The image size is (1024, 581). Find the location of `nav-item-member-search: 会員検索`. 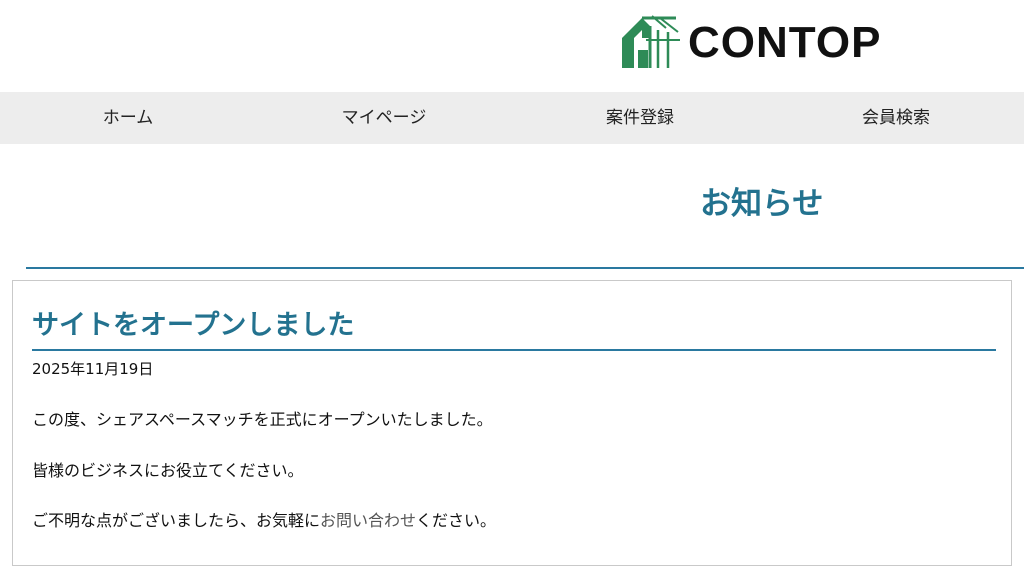

nav-item-member-search: 会員検索 is located at coordinates (896, 118).